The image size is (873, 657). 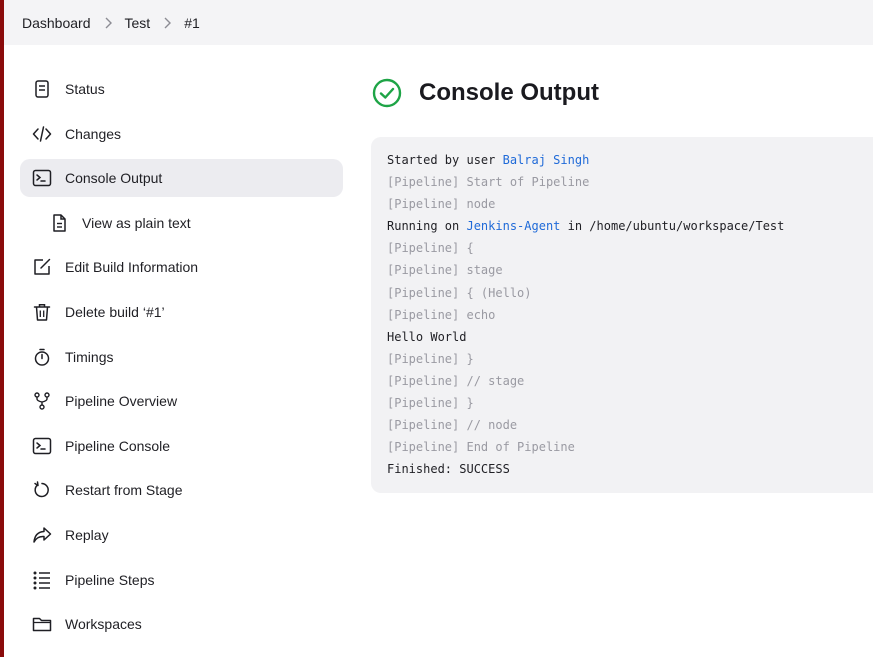 What do you see at coordinates (42, 401) in the screenshot?
I see `branch-icon` at bounding box center [42, 401].